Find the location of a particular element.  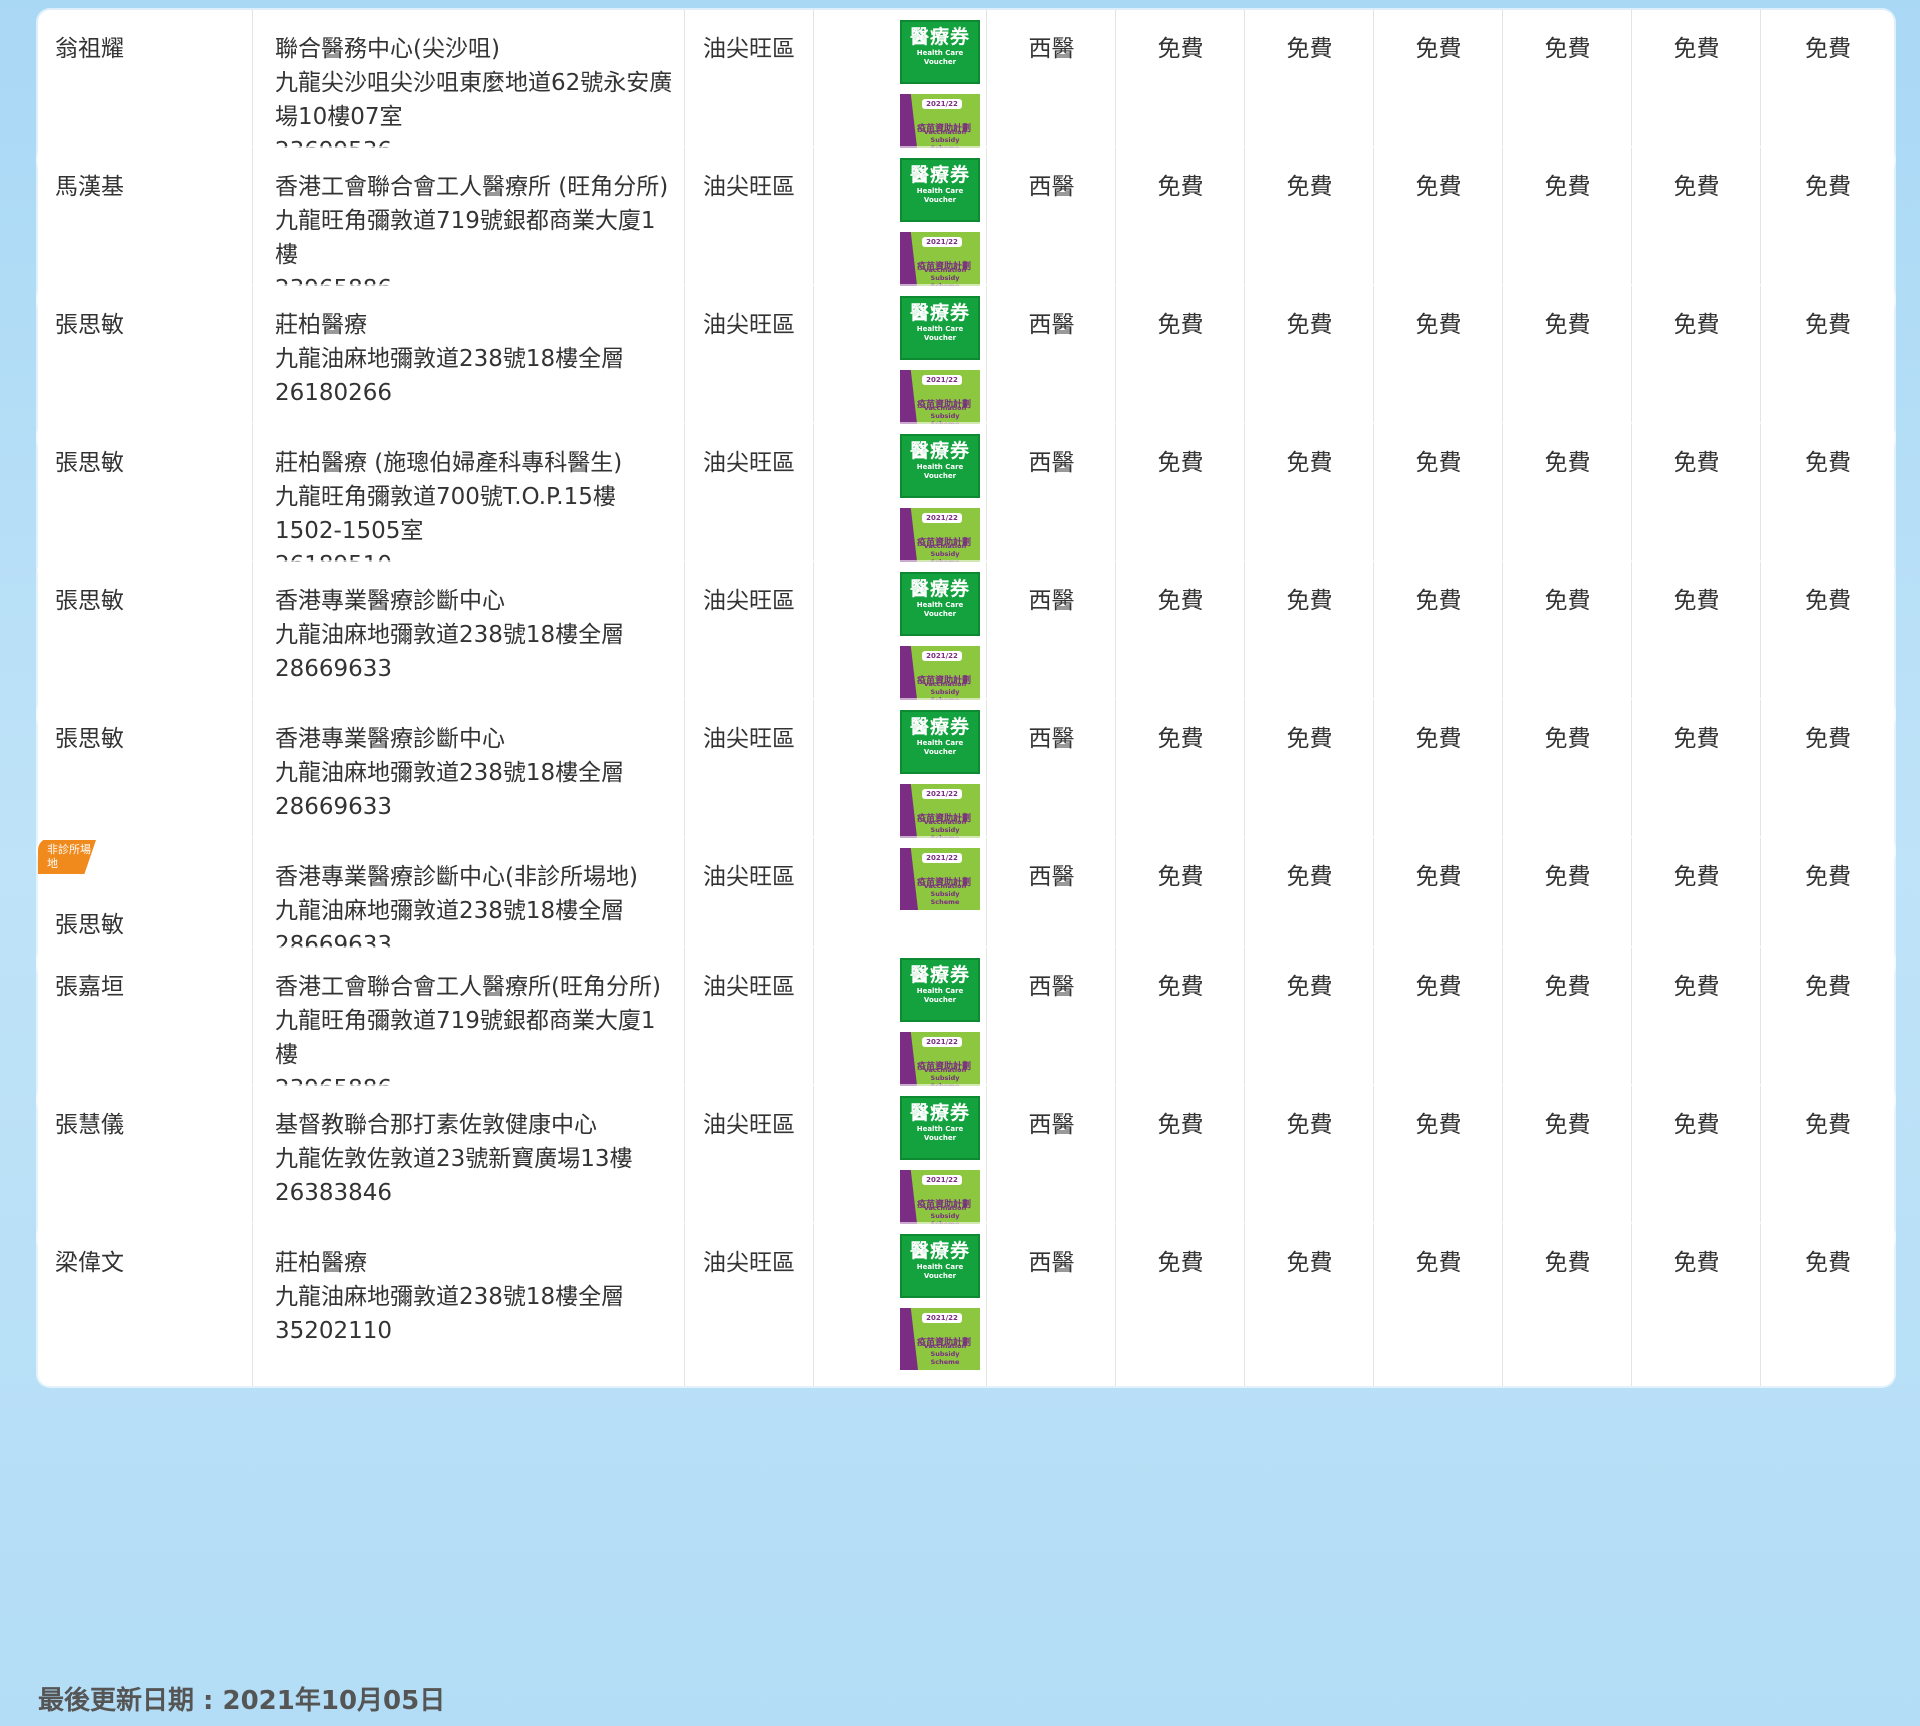

clinic-info: 莊柏醫療九龍油麻地彌敦道238號18樓全層 26180266 is located at coordinates (469, 348).